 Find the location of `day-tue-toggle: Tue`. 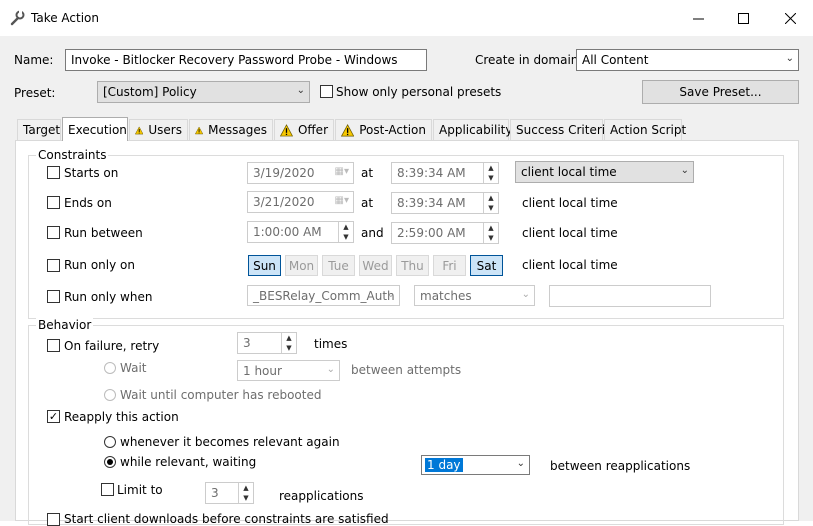

day-tue-toggle: Tue is located at coordinates (338, 265).